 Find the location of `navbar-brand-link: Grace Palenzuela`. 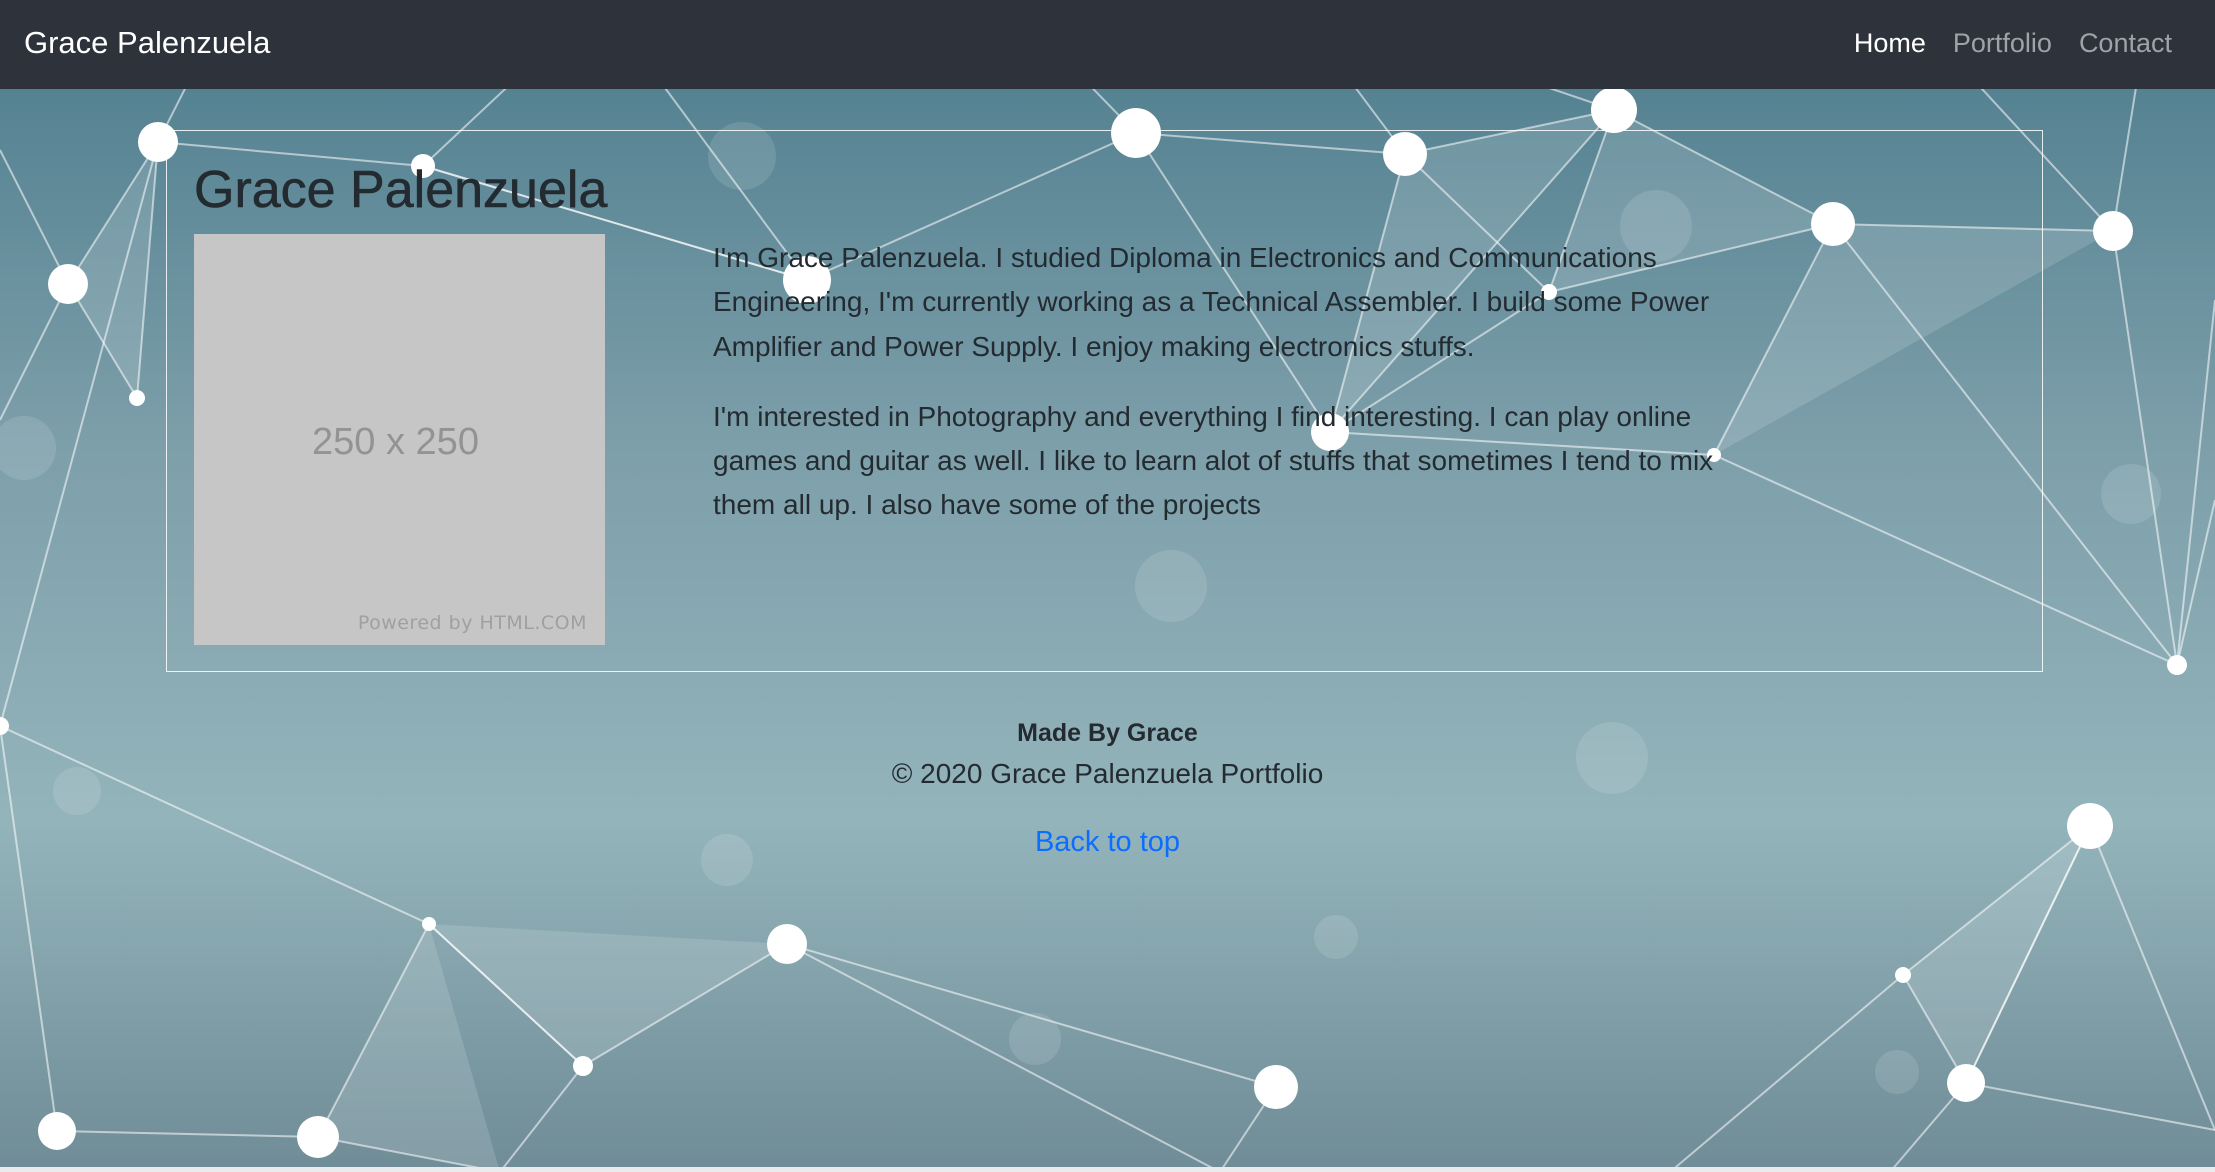

navbar-brand-link: Grace Palenzuela is located at coordinates (147, 43).